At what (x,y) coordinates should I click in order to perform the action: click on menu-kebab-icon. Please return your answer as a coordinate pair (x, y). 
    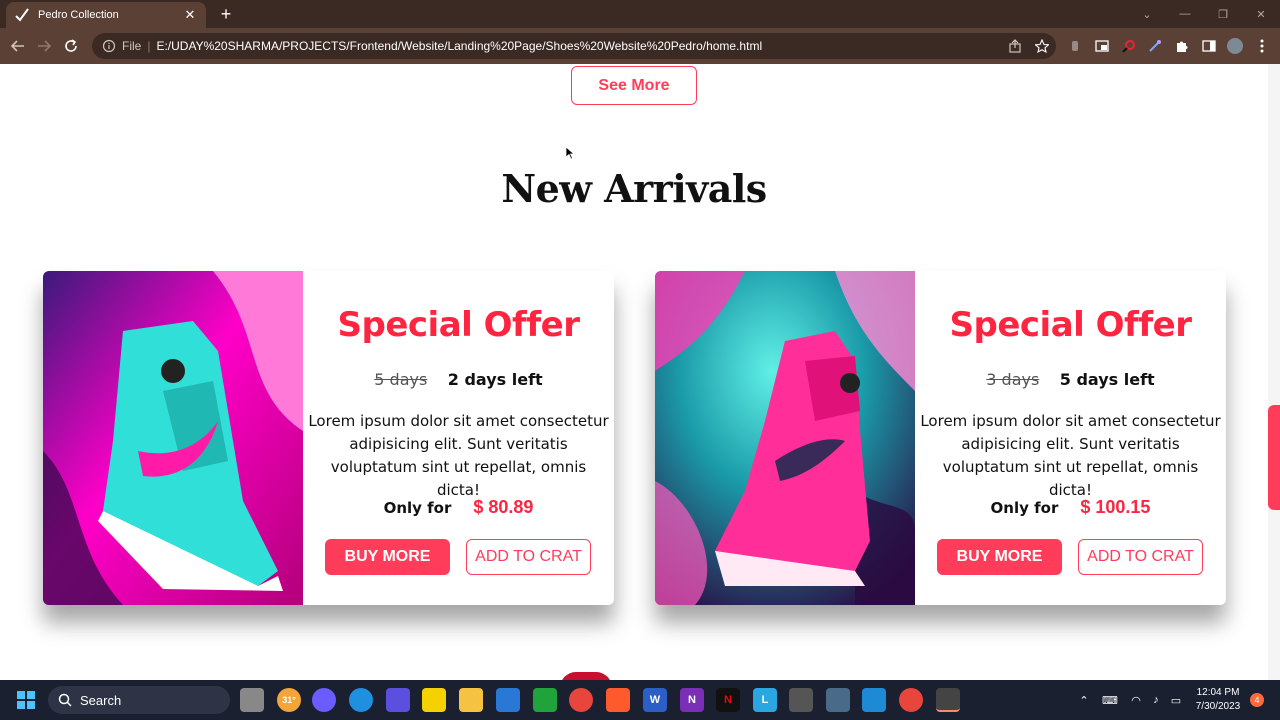
    Looking at the image, I should click on (1262, 46).